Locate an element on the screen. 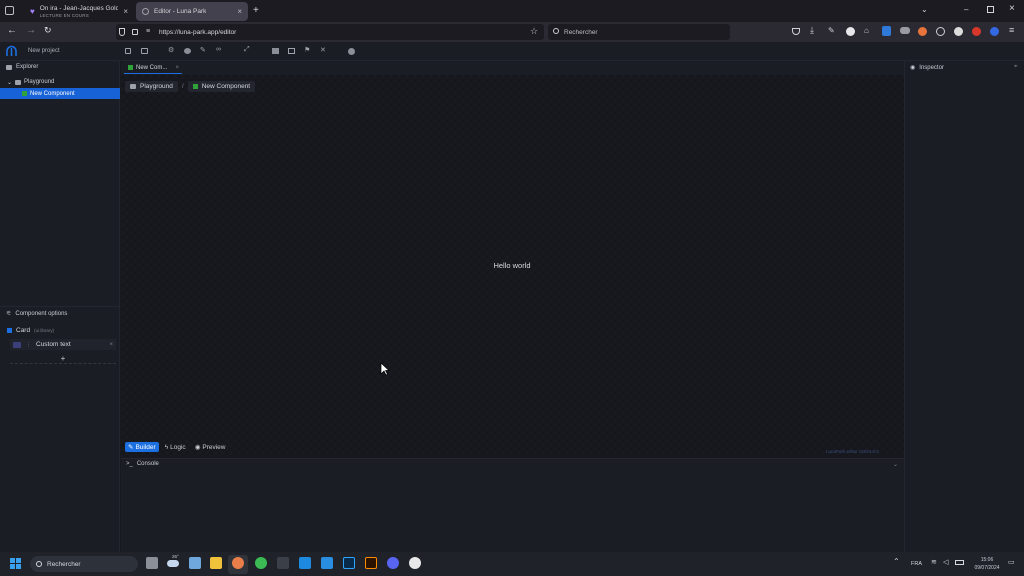 The image size is (1024, 576). vscode-icon is located at coordinates (327, 563).